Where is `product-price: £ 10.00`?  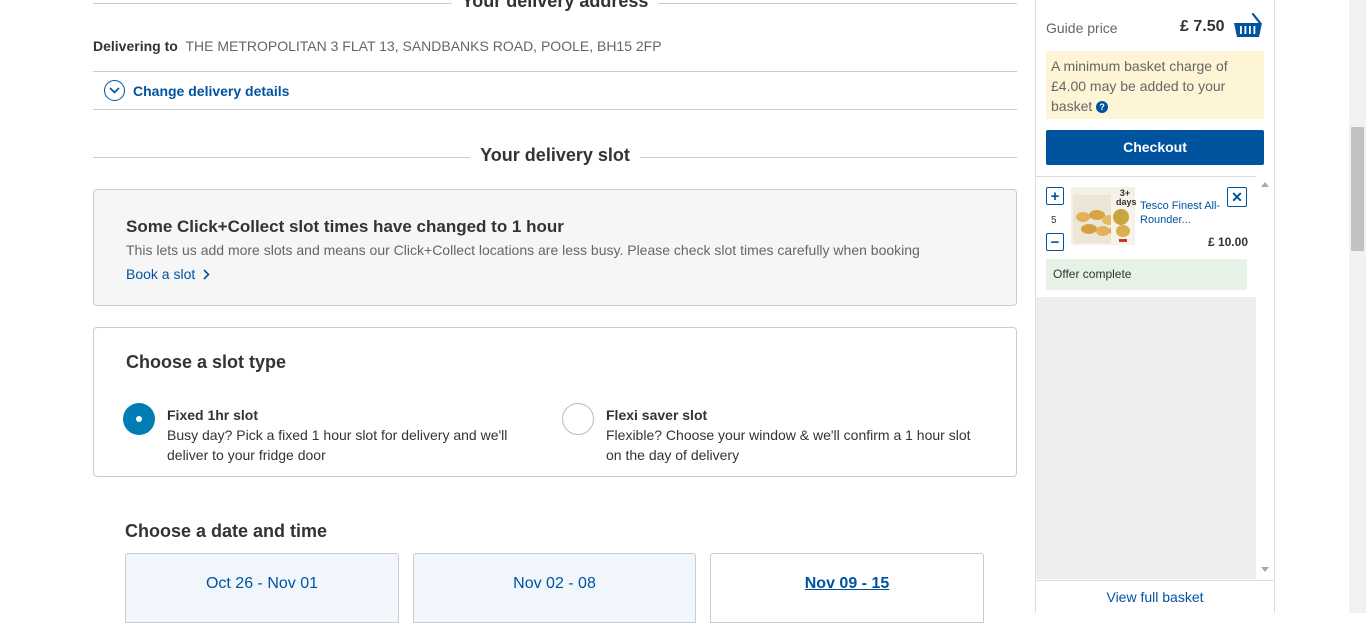 product-price: £ 10.00 is located at coordinates (1227, 242).